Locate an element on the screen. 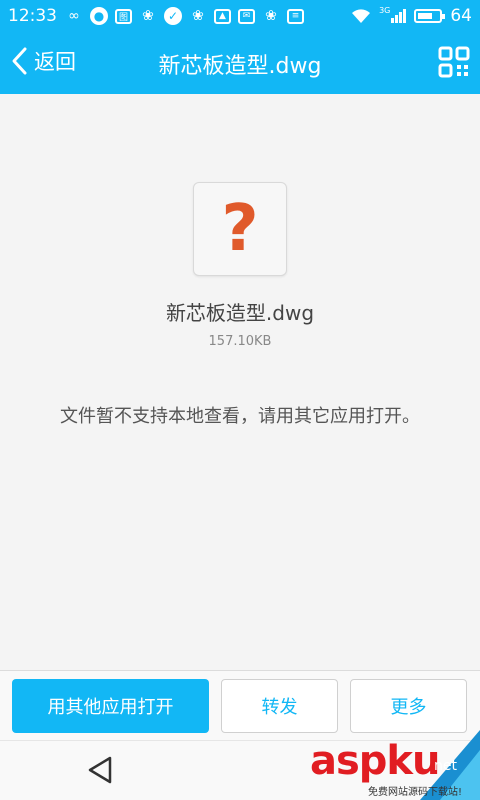  title-bar: 返回 新芯板造型.dwg is located at coordinates (240, 63).